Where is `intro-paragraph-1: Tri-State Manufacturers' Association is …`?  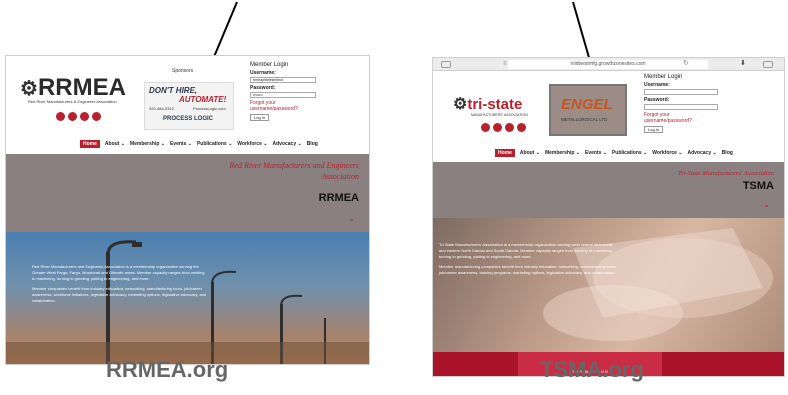 intro-paragraph-1: Tri-State Manufacturers' Association is … is located at coordinates (526, 250).